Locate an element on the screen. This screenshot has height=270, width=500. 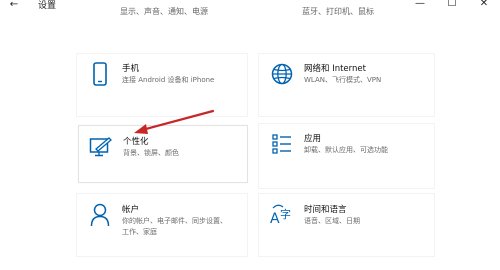
settings-item-network: 网络和 Internet WLAN、飞行模式、VPN is located at coordinates (355, 92).